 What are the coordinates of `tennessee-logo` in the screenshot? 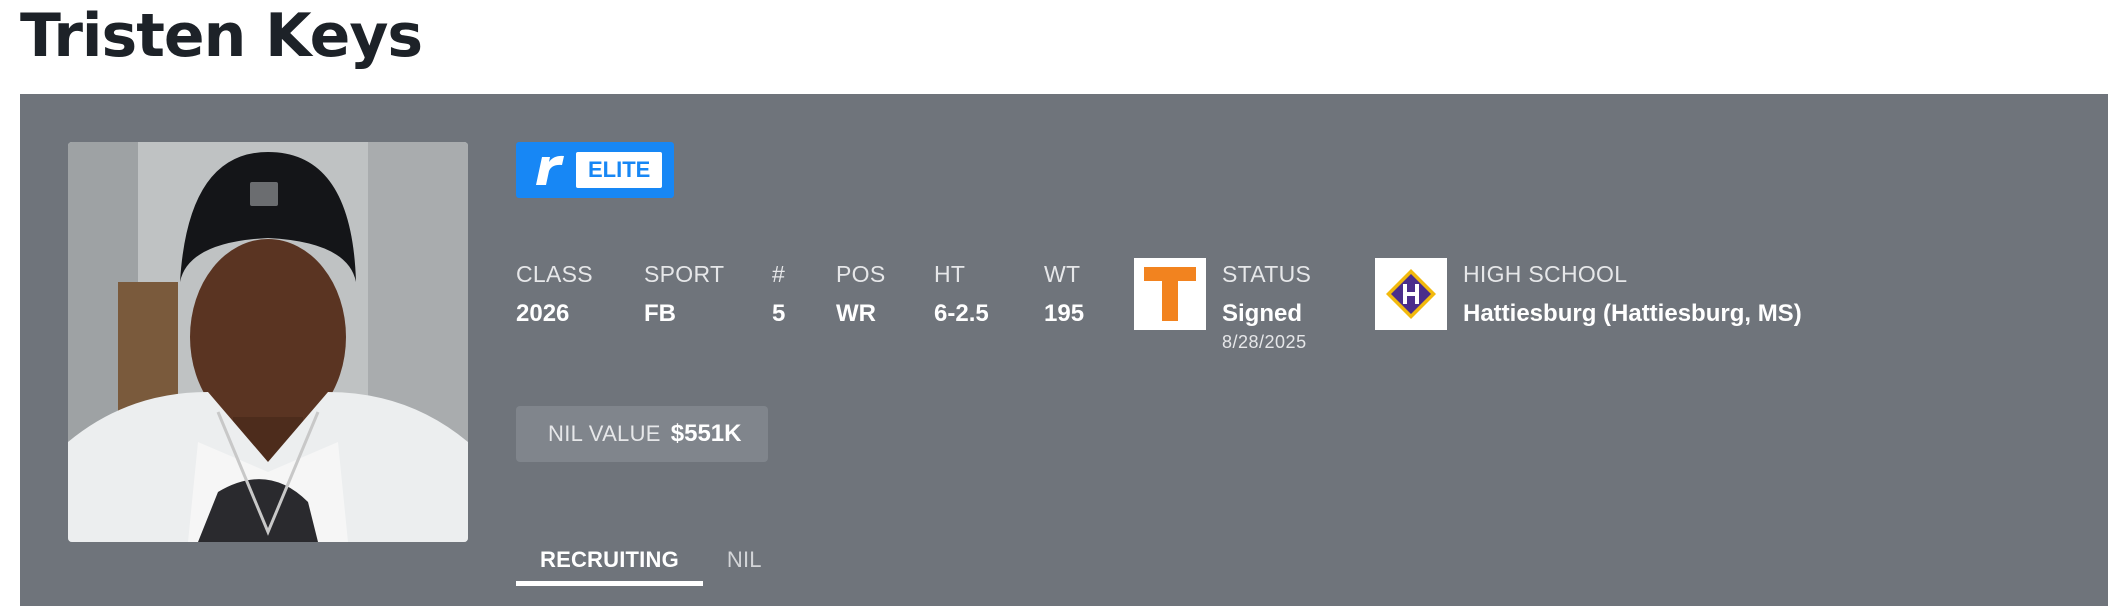 It's located at (1170, 294).